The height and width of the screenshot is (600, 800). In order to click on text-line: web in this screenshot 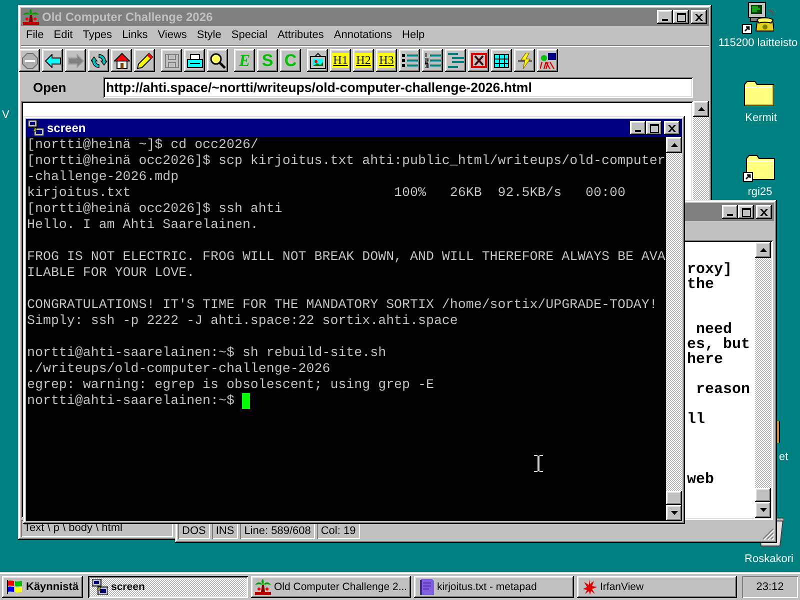, I will do `click(700, 479)`.